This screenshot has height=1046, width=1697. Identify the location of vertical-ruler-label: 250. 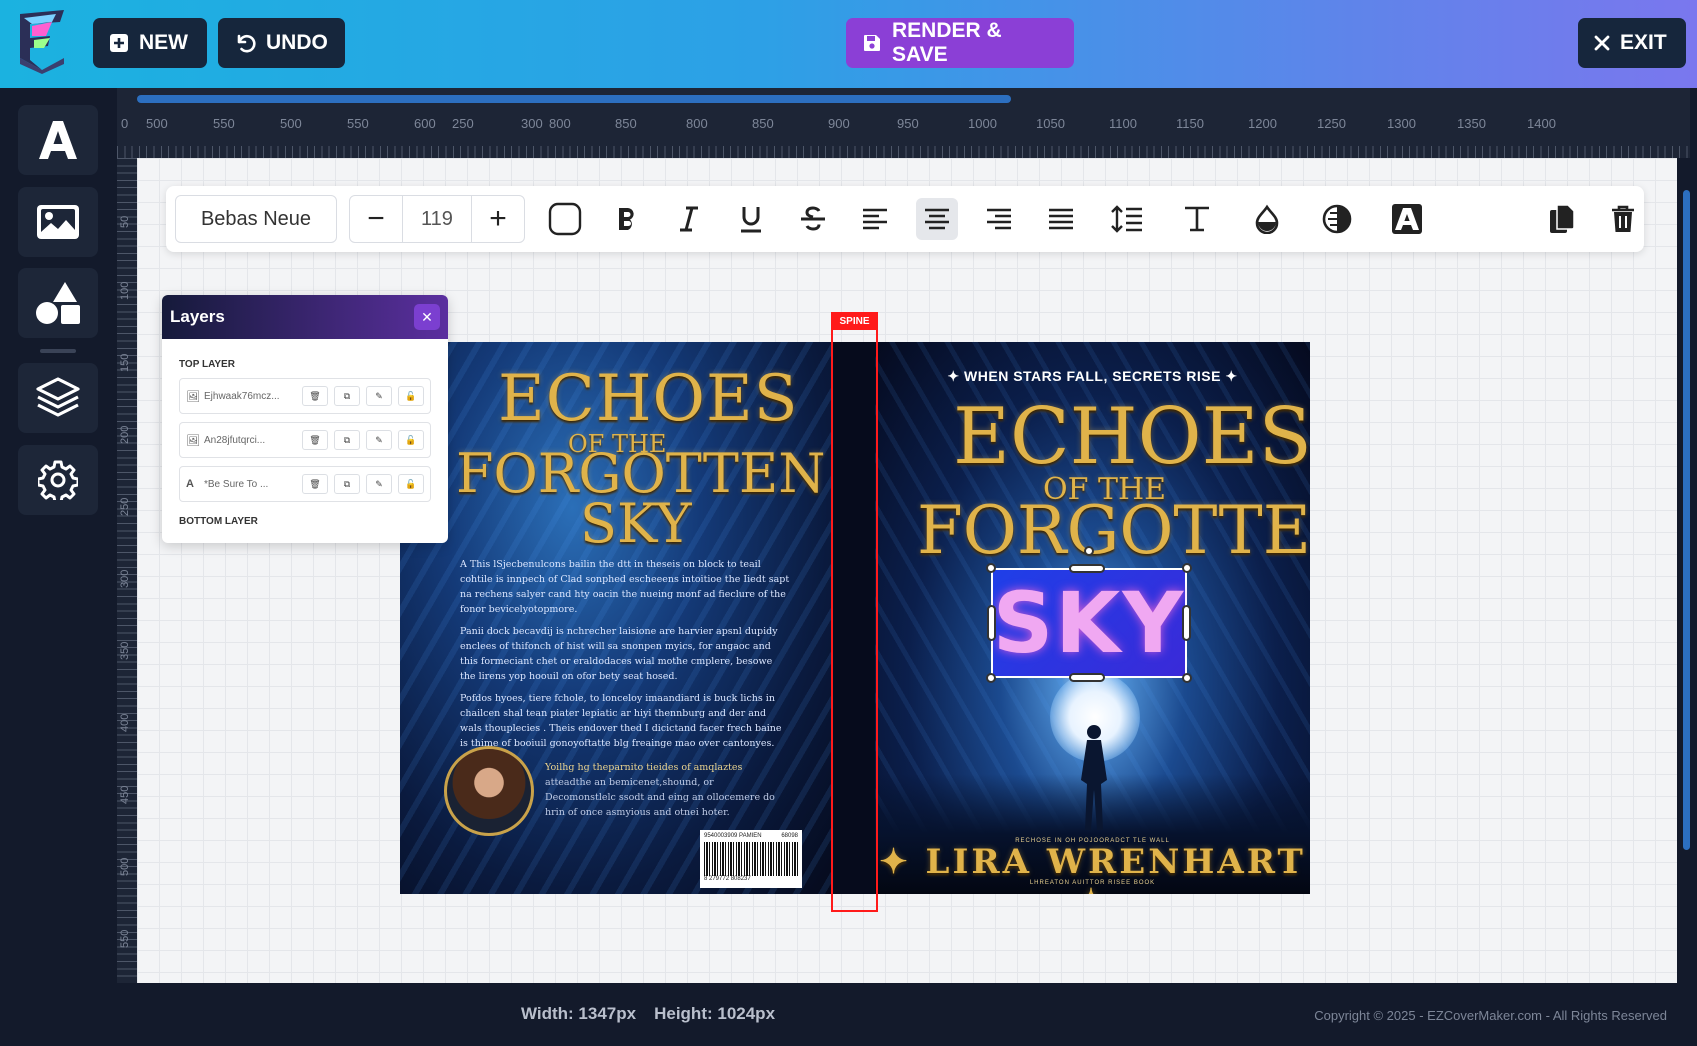
(125, 506).